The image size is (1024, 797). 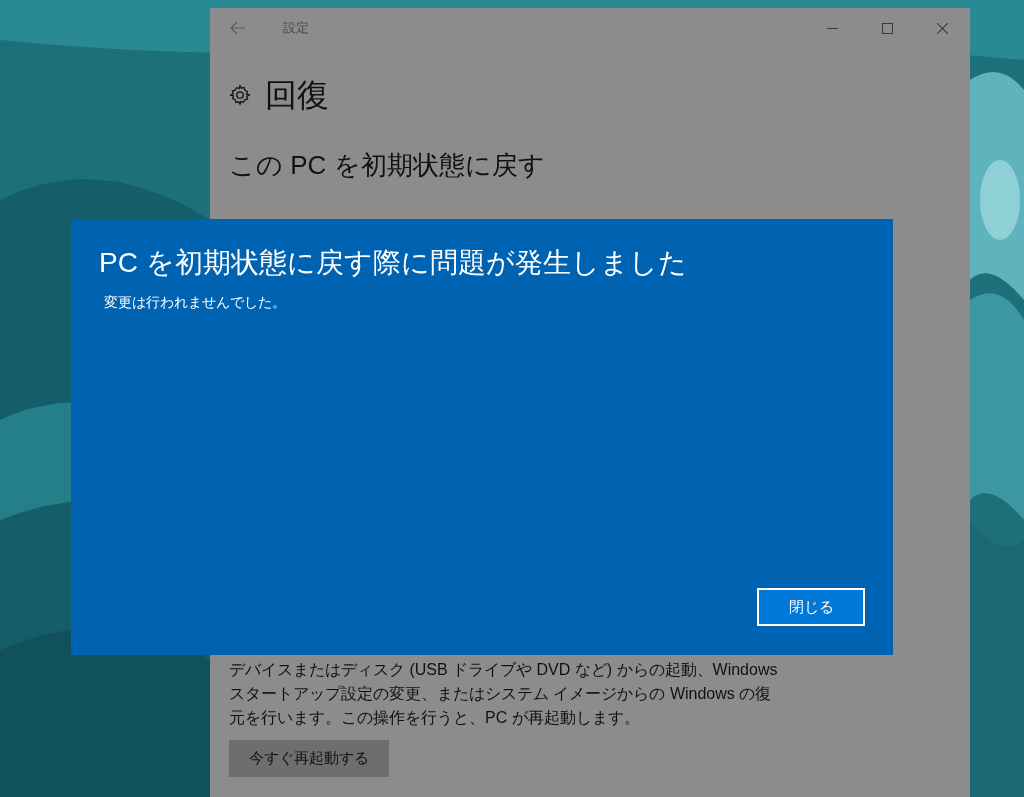 What do you see at coordinates (832, 28) in the screenshot?
I see `minimize-icon` at bounding box center [832, 28].